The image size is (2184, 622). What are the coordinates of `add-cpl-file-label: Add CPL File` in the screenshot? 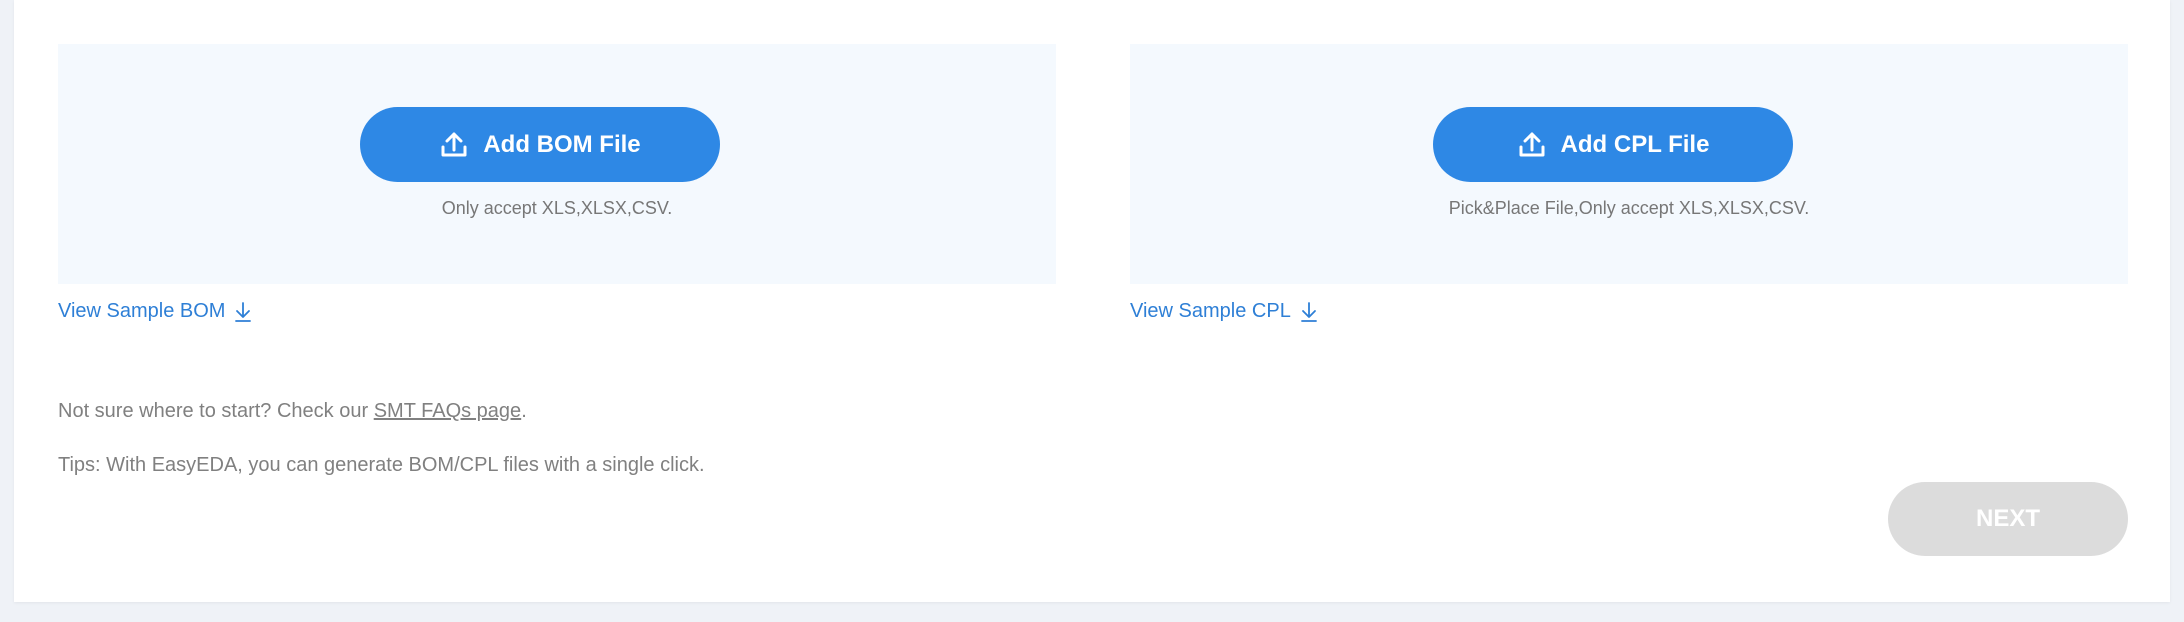 It's located at (1635, 144).